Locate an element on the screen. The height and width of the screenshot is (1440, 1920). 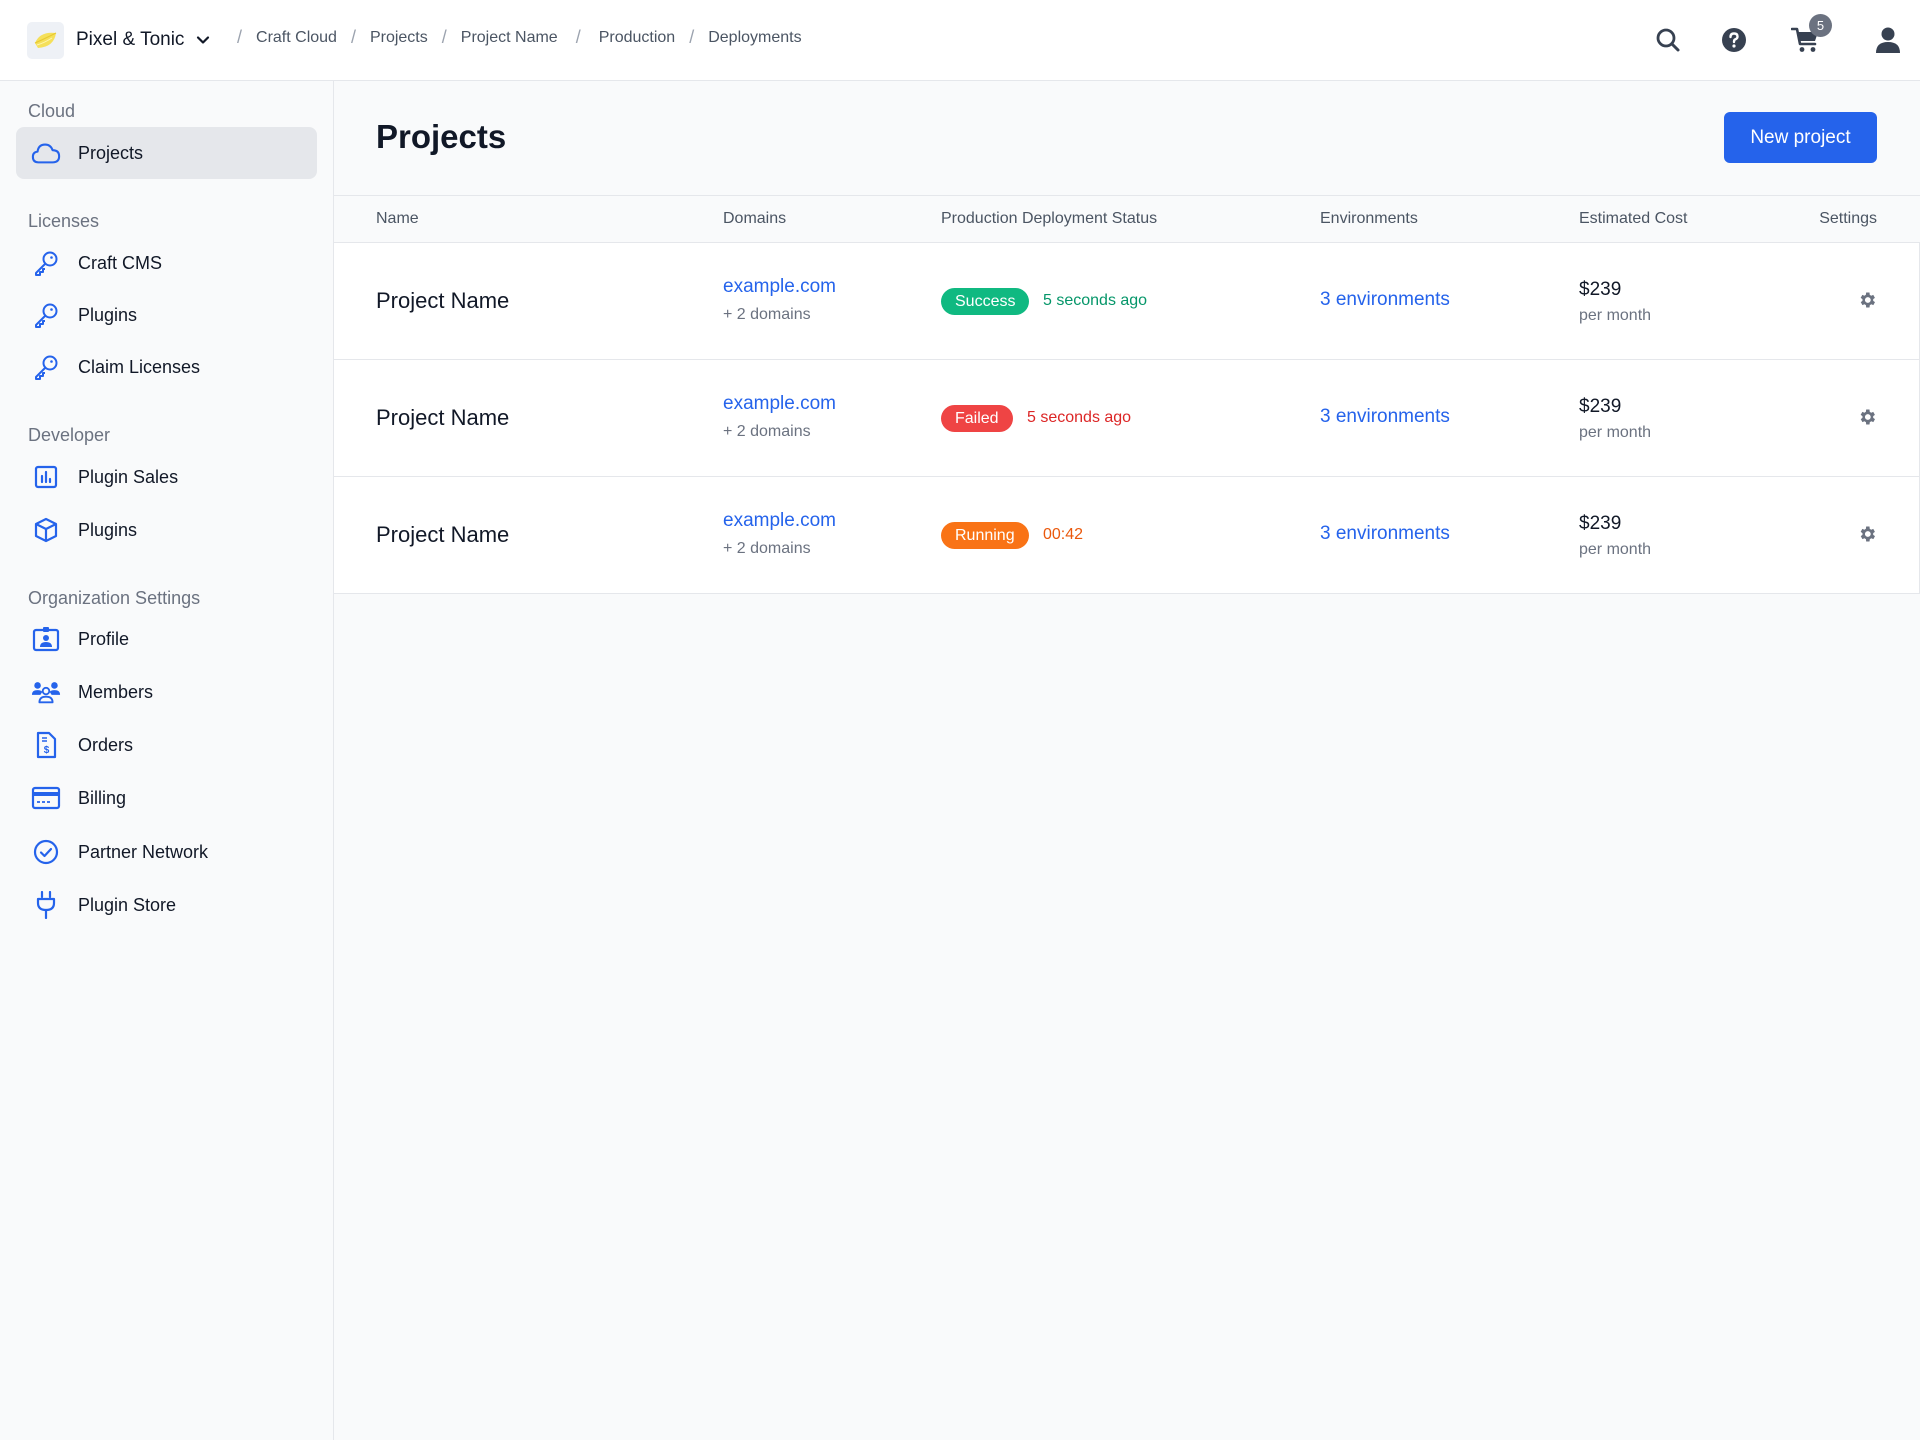
column-header-environments: Environments is located at coordinates (1369, 219).